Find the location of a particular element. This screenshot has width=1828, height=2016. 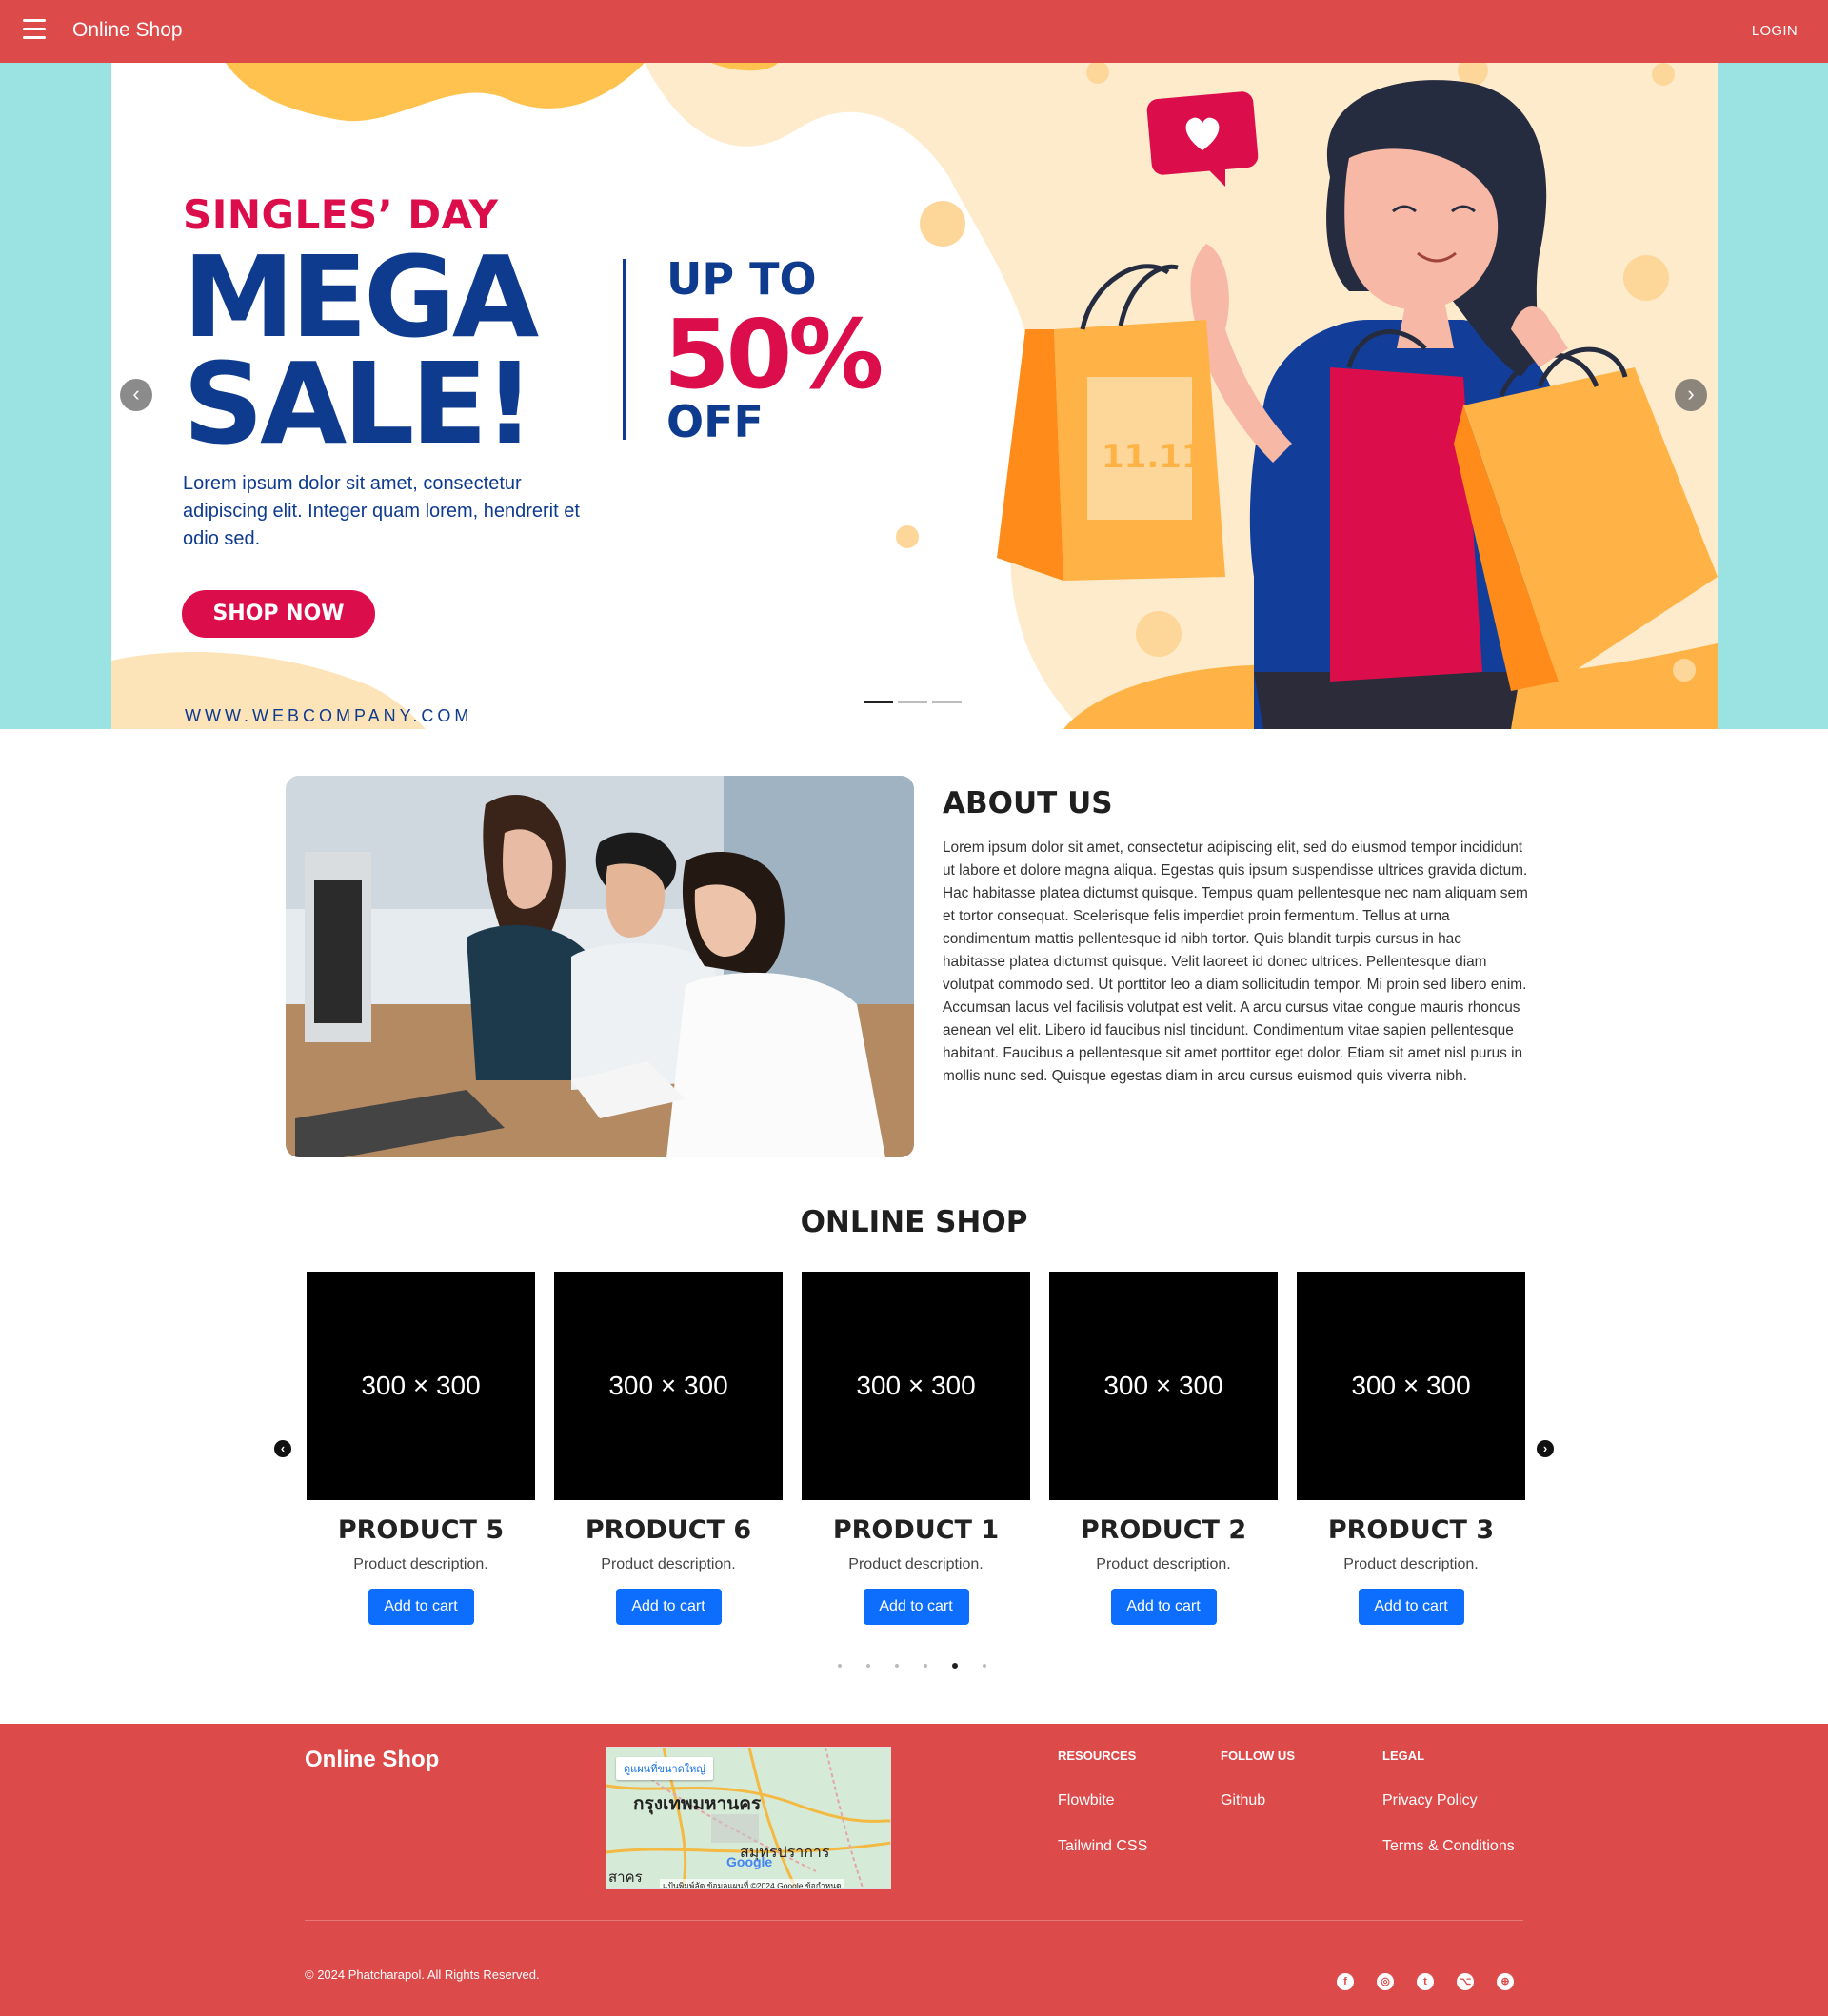

footer-divider is located at coordinates (914, 1921).